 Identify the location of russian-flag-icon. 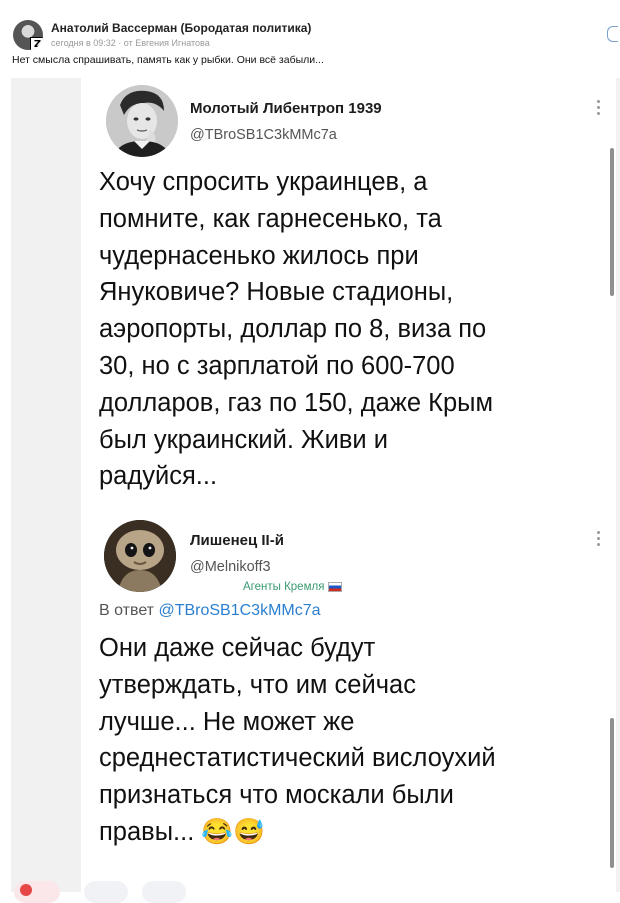
(335, 586).